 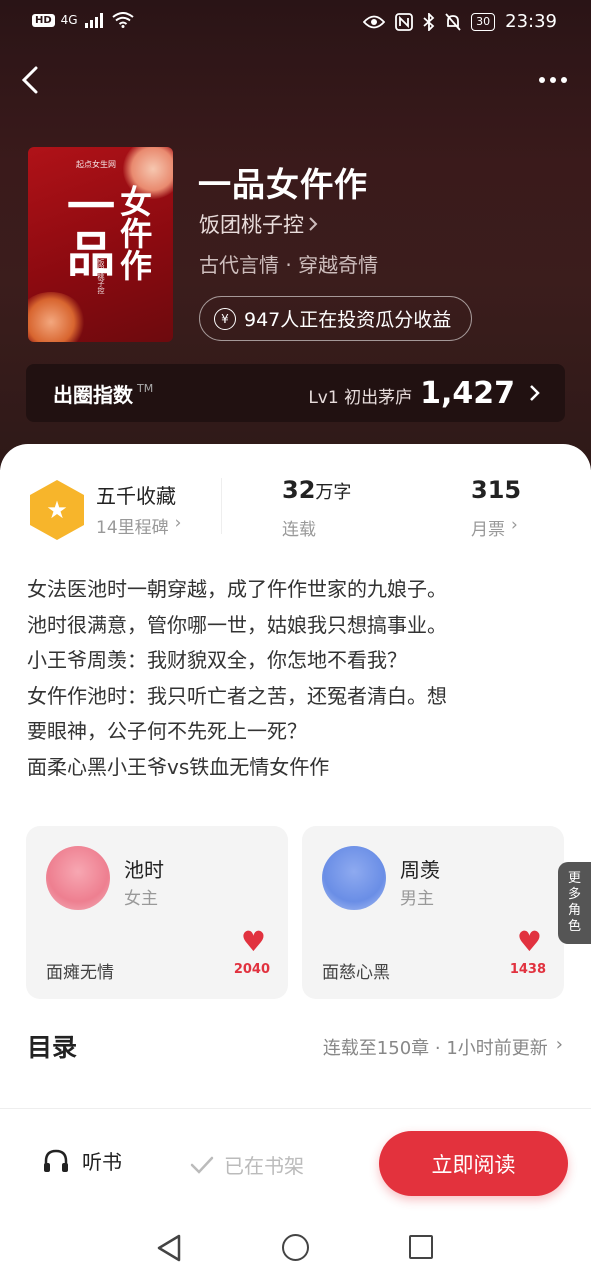 I want to click on mute-bell-icon, so click(x=453, y=21).